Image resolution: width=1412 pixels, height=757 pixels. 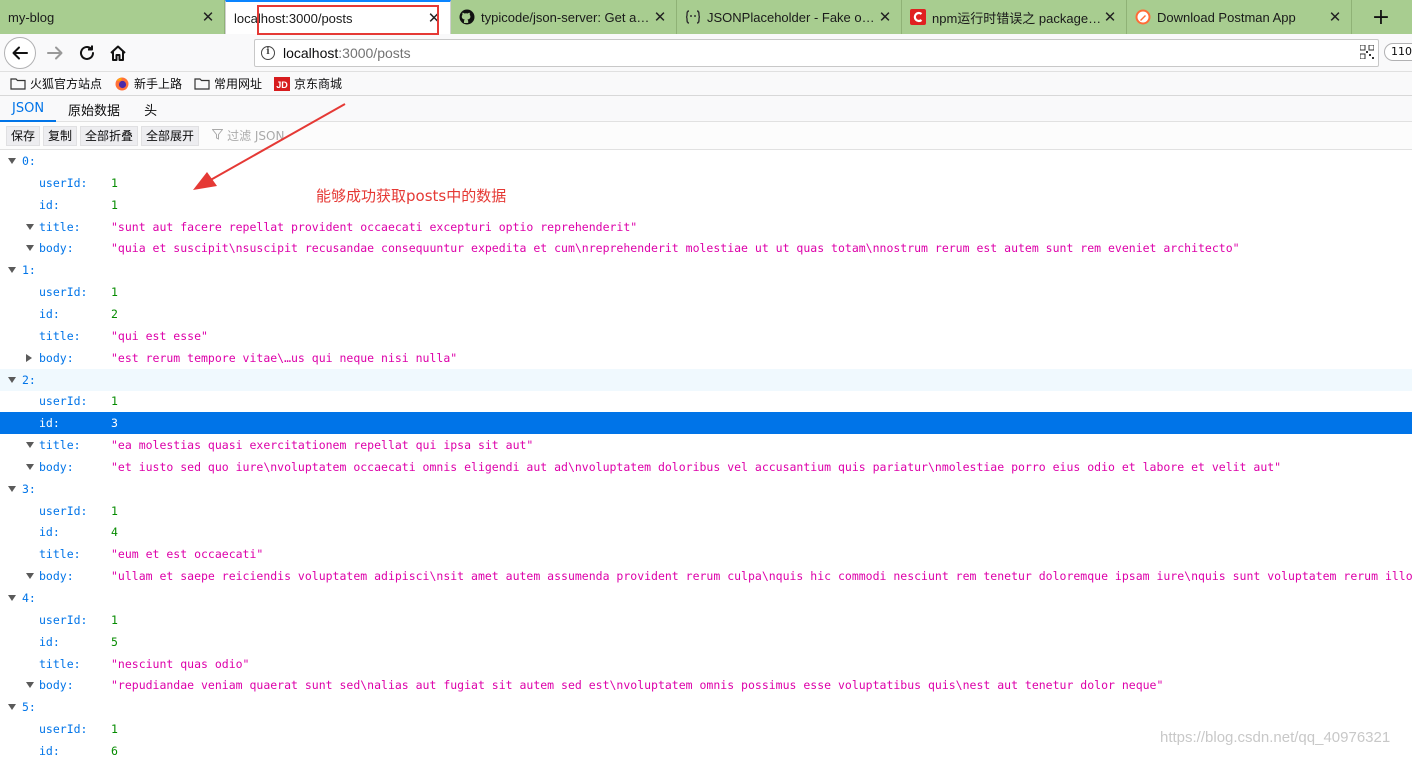 I want to click on forward-button, so click(x=55, y=53).